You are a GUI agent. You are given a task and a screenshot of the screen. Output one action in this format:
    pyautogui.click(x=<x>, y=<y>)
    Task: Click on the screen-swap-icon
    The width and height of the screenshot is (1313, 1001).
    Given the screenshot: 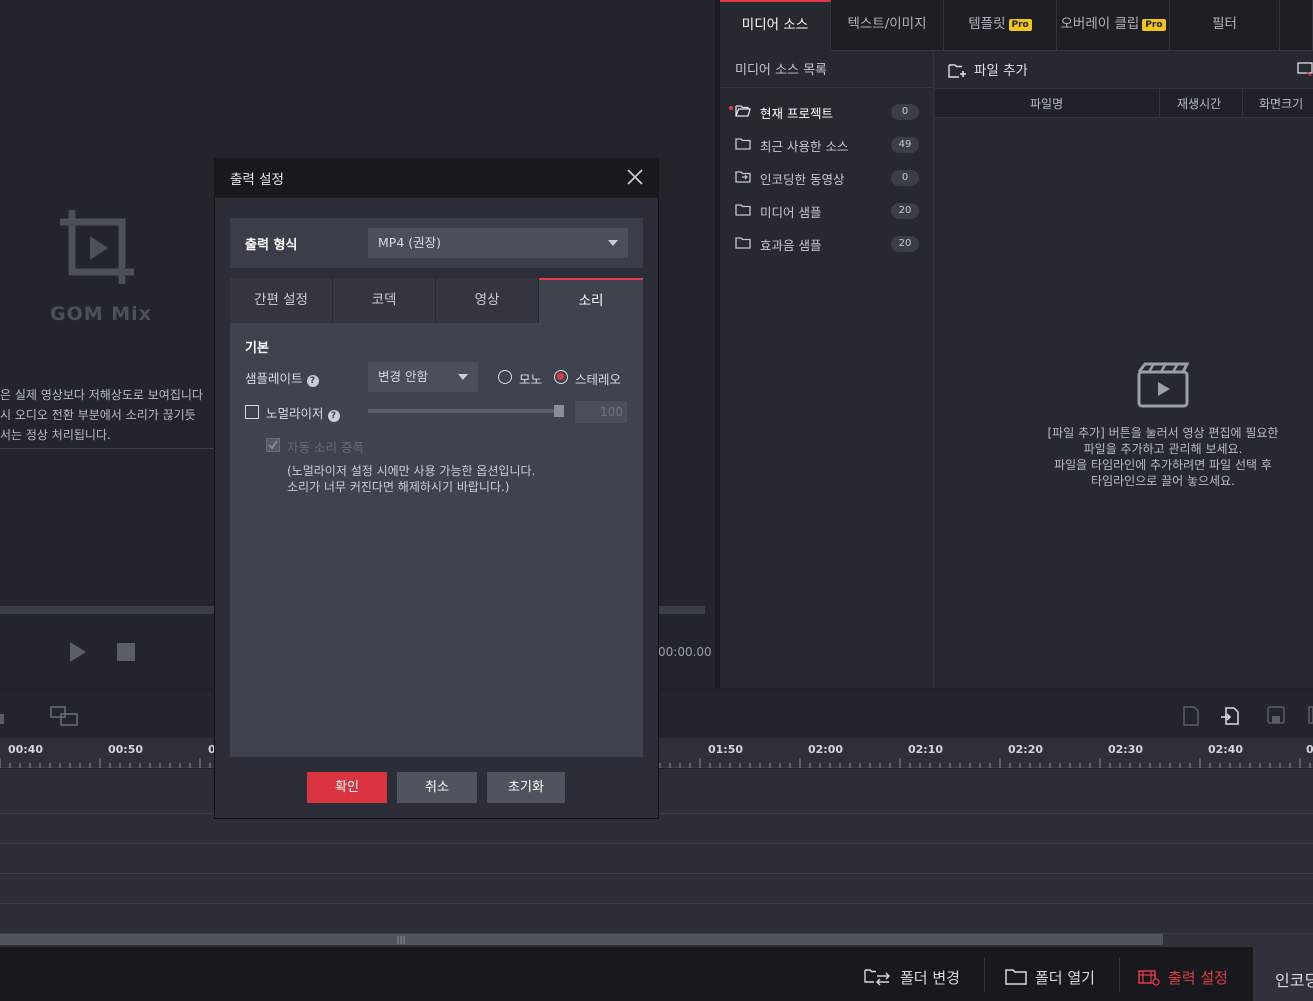 What is the action you would take?
    pyautogui.click(x=64, y=716)
    